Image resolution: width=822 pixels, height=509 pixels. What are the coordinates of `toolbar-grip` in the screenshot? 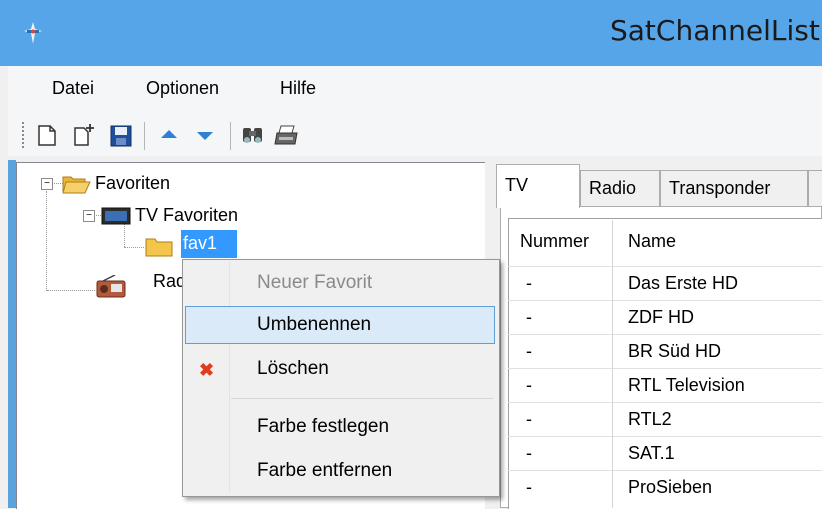 It's located at (23, 136).